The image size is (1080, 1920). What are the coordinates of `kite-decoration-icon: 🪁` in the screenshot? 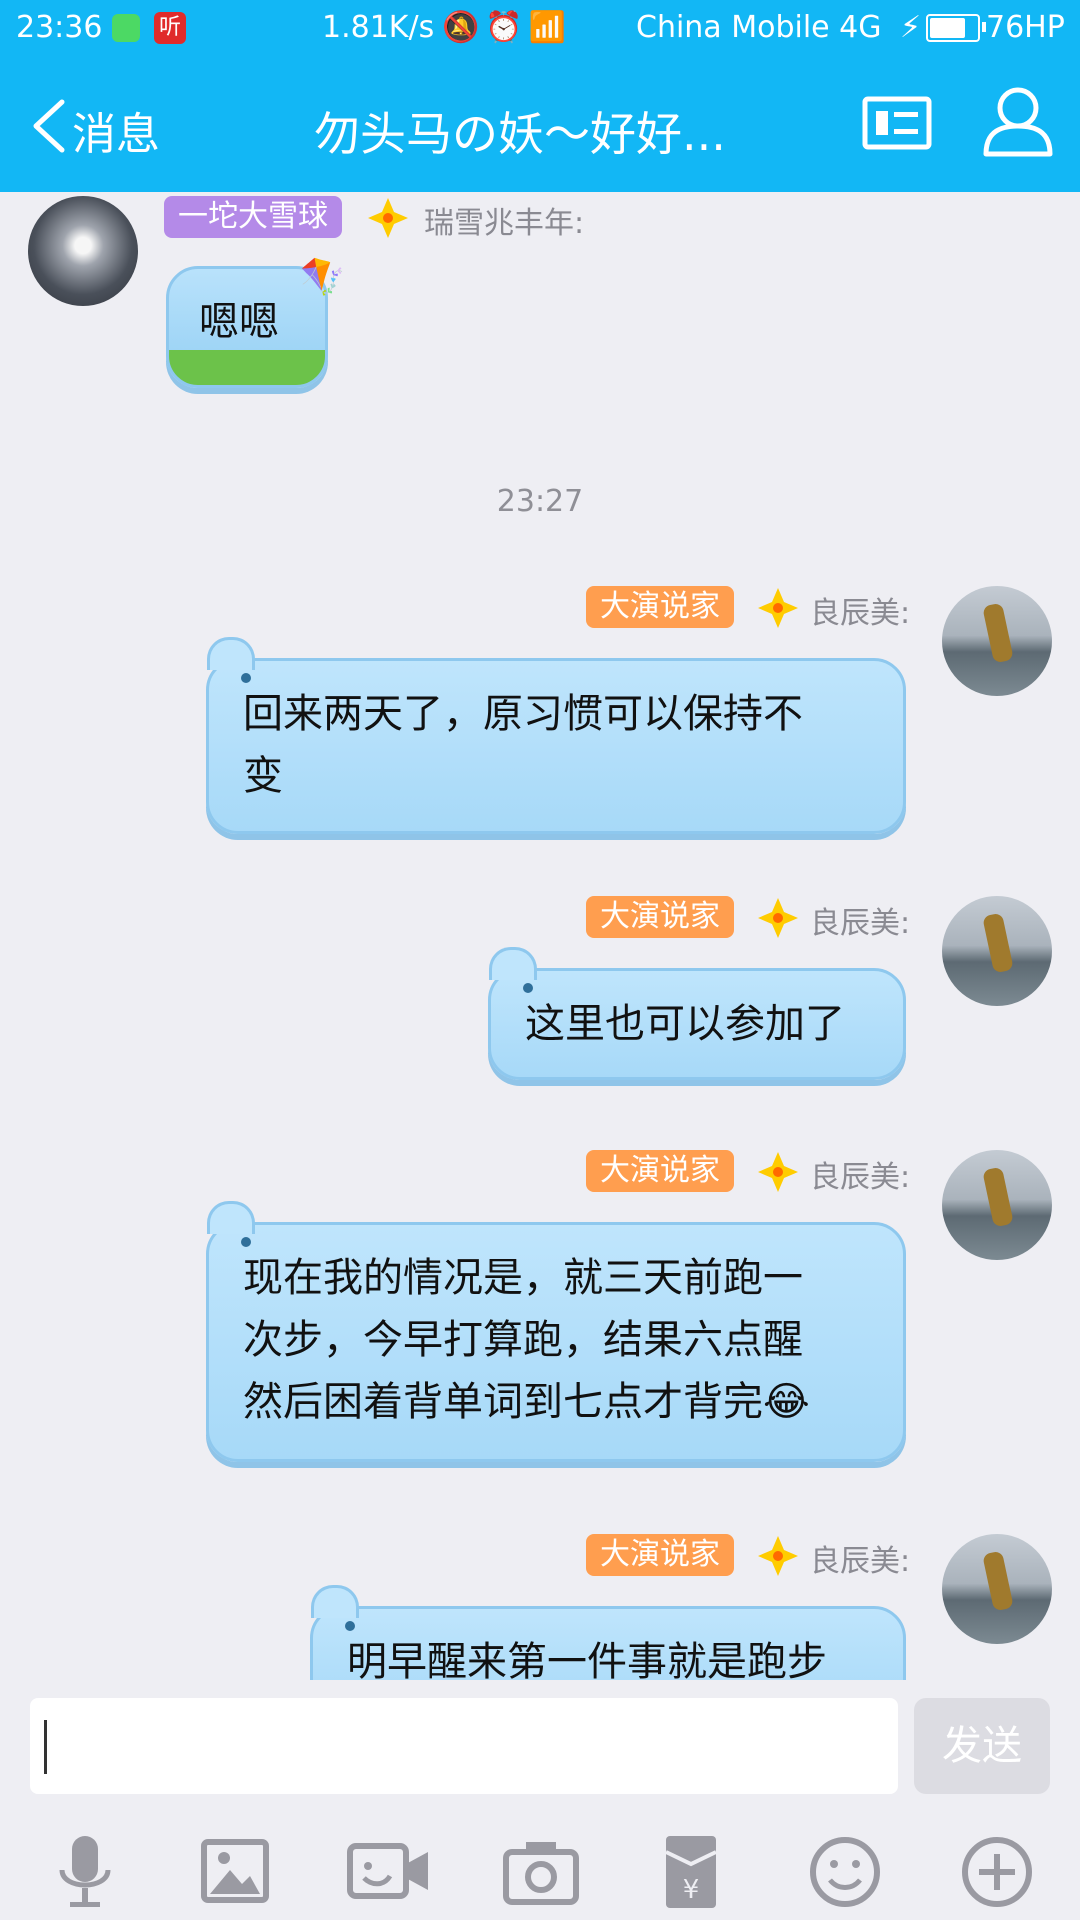 It's located at (322, 277).